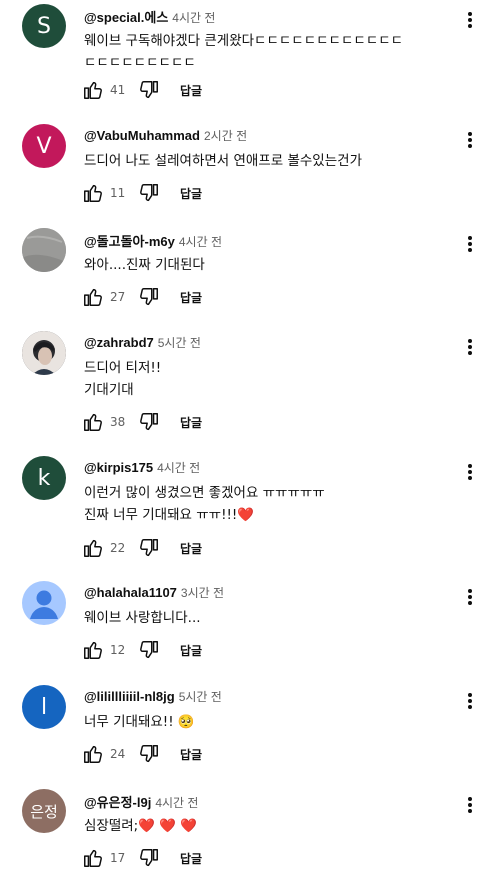 Image resolution: width=482 pixels, height=874 pixels. I want to click on avatar: l, so click(44, 707).